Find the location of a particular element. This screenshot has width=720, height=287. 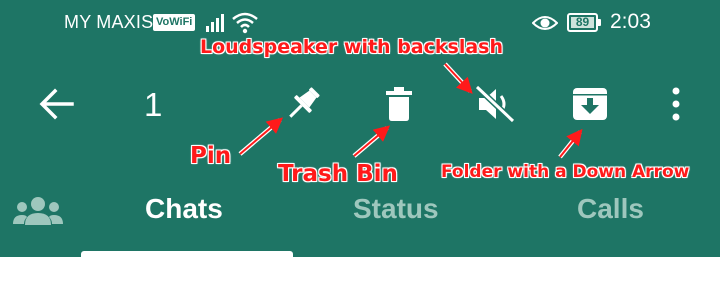

annotation-pin: Pin is located at coordinates (211, 156).